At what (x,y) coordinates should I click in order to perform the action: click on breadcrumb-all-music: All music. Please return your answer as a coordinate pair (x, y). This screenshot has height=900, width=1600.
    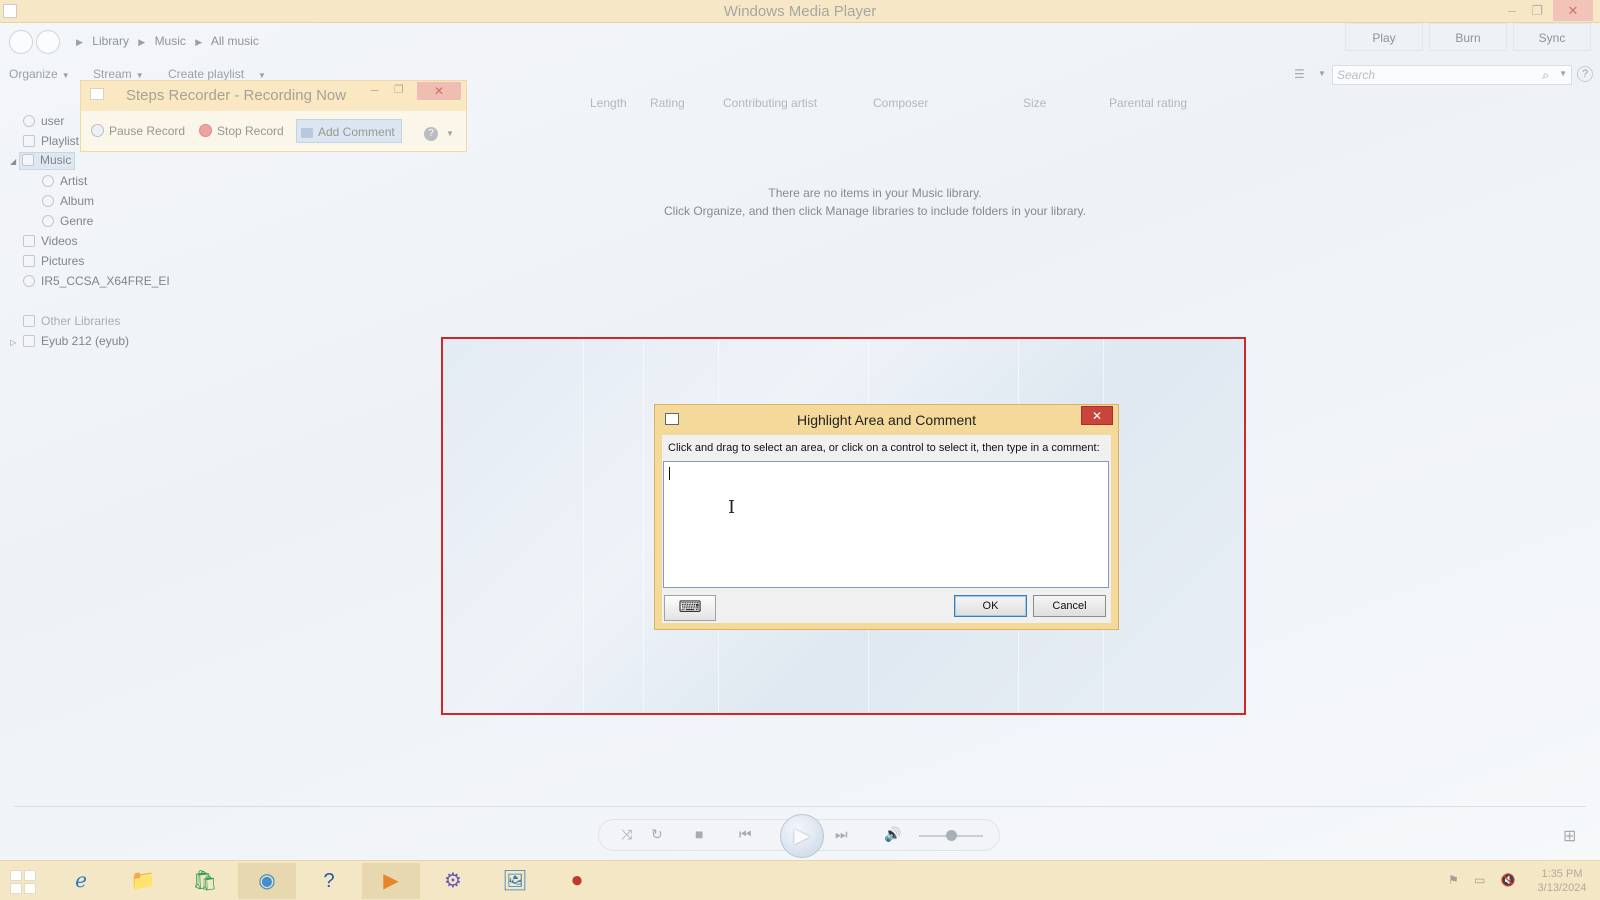
    Looking at the image, I should click on (235, 41).